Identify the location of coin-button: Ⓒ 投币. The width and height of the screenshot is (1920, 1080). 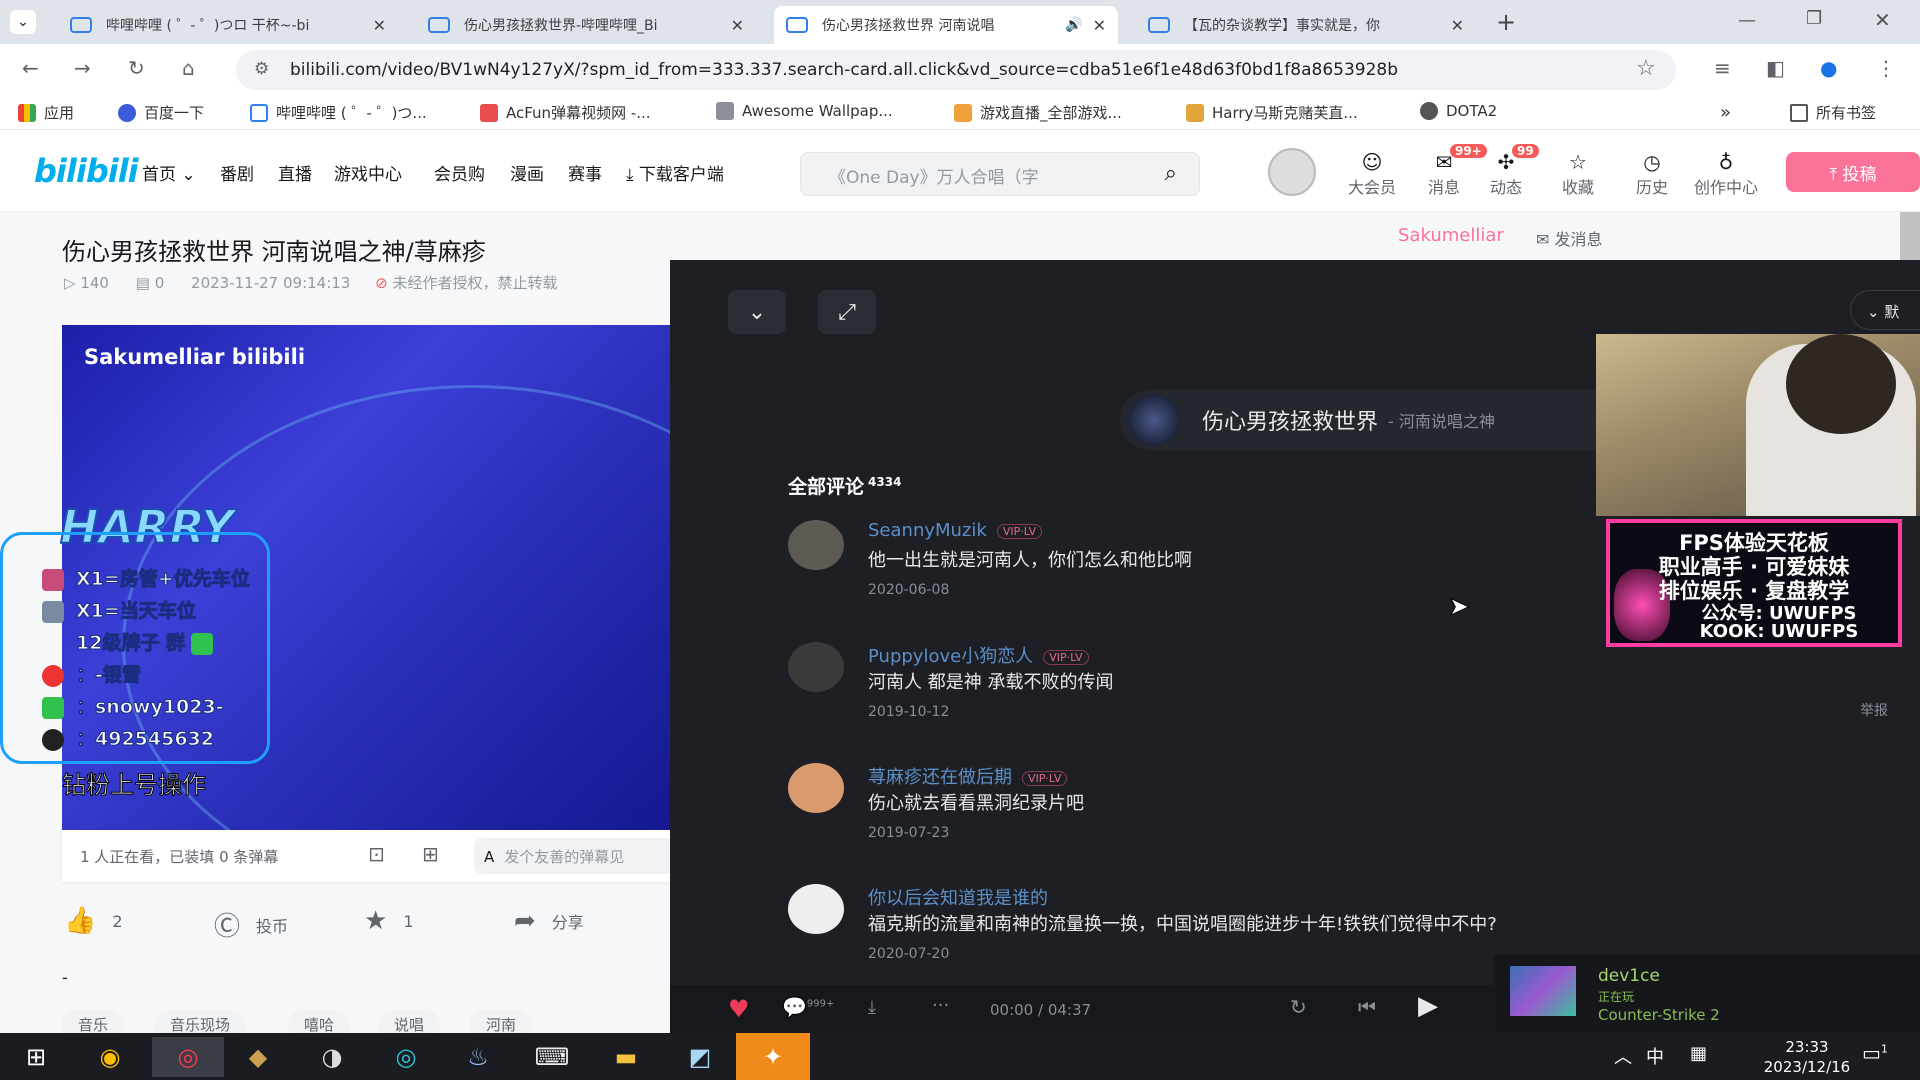
(251, 924).